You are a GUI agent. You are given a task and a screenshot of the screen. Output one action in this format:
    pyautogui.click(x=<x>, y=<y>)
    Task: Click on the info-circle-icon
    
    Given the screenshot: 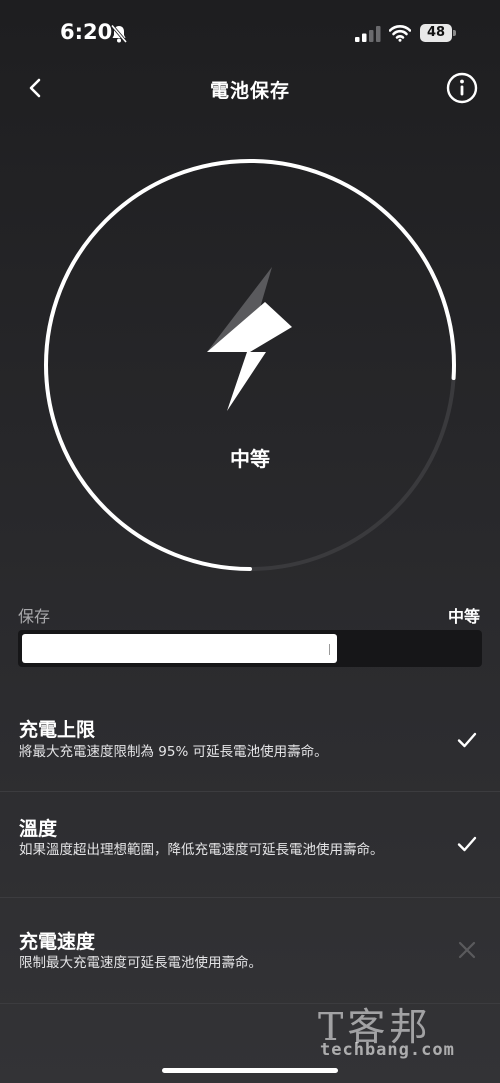 What is the action you would take?
    pyautogui.click(x=462, y=88)
    